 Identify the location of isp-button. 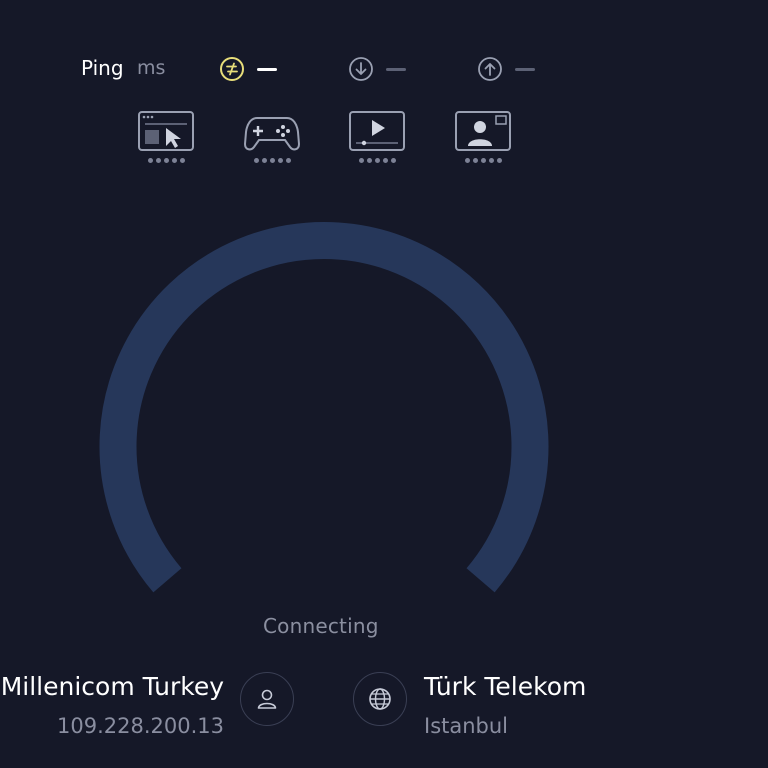
(267, 699).